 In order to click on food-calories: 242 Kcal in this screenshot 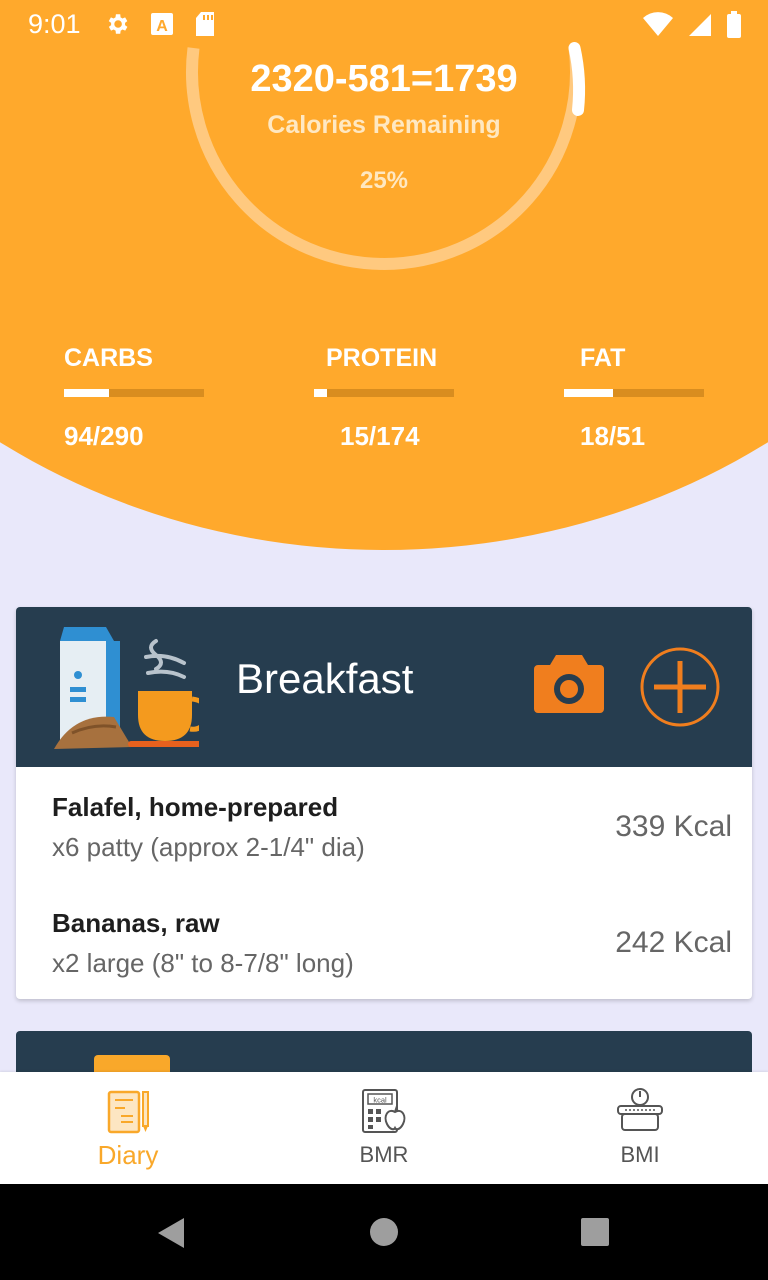, I will do `click(673, 942)`.